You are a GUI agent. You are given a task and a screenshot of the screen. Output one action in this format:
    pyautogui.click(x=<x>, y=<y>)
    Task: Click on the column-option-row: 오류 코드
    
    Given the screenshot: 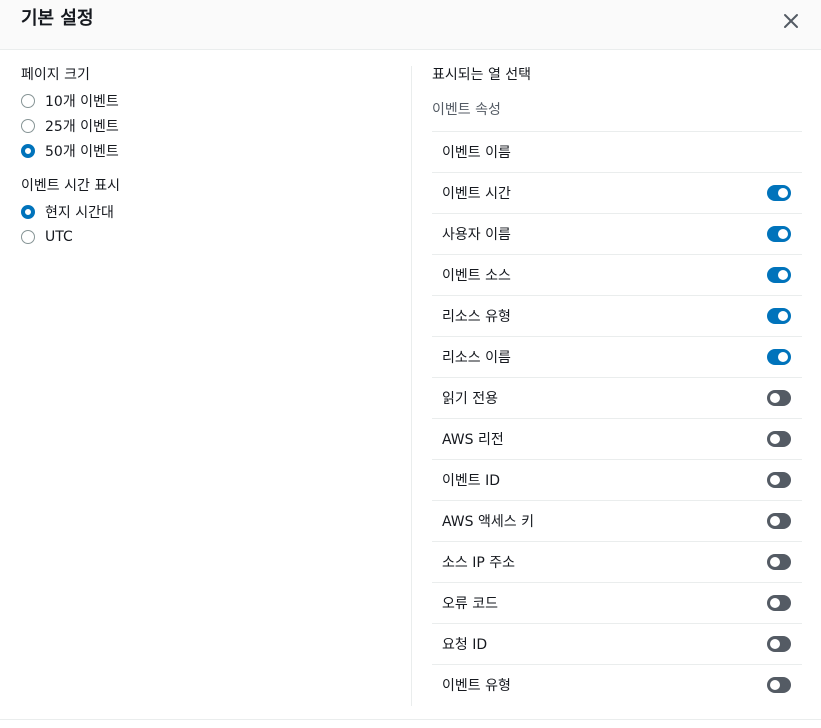 What is the action you would take?
    pyautogui.click(x=617, y=603)
    